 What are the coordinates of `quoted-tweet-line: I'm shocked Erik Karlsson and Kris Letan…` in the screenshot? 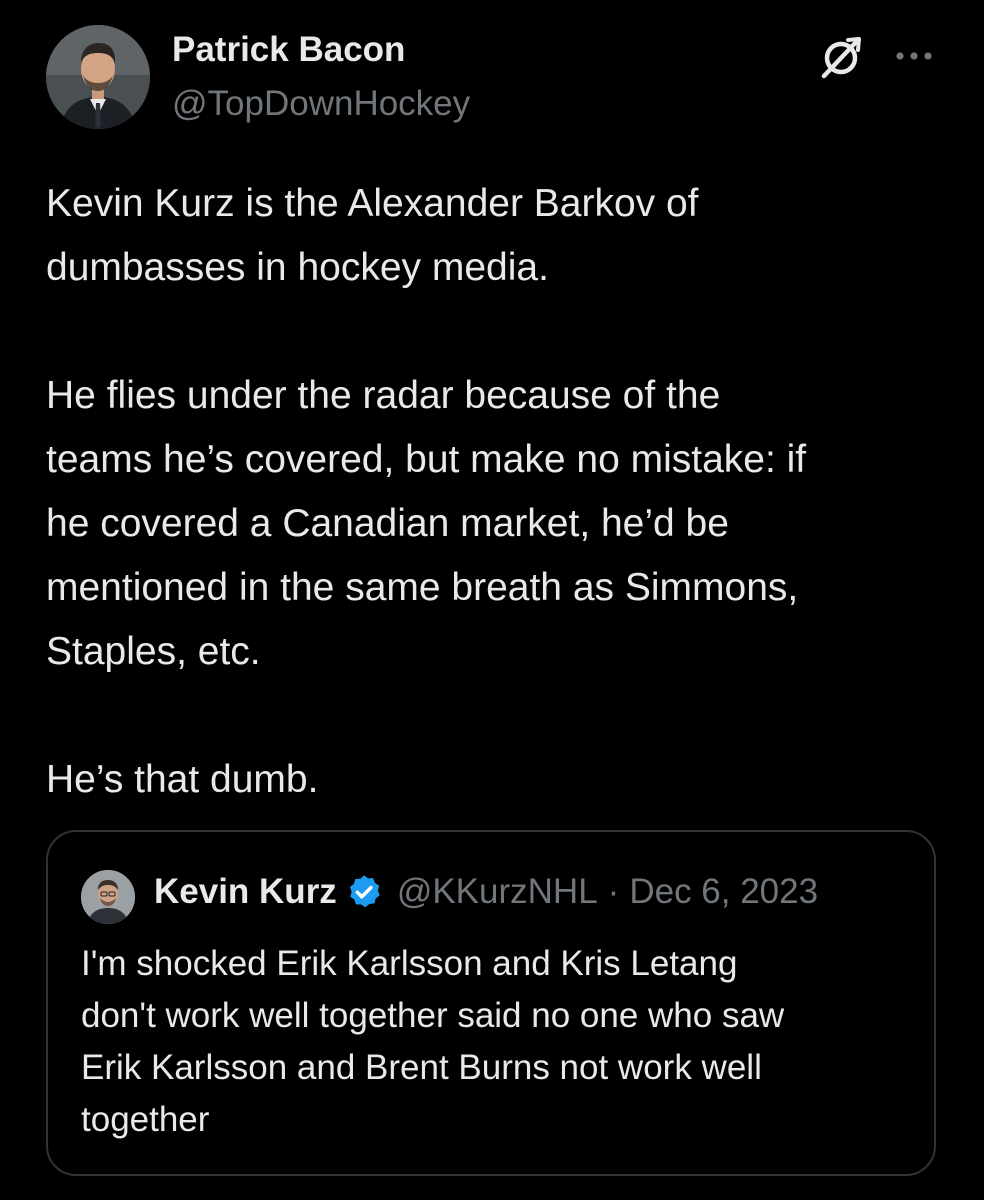 It's located at (409, 963).